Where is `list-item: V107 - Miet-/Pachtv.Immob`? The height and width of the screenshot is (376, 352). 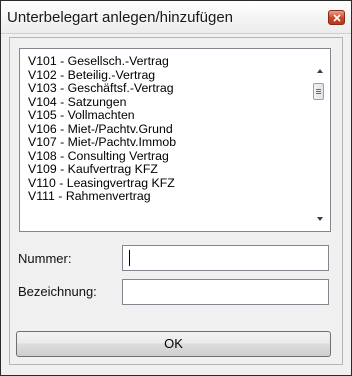
list-item: V107 - Miet-/Pachtv.Immob is located at coordinates (163, 142).